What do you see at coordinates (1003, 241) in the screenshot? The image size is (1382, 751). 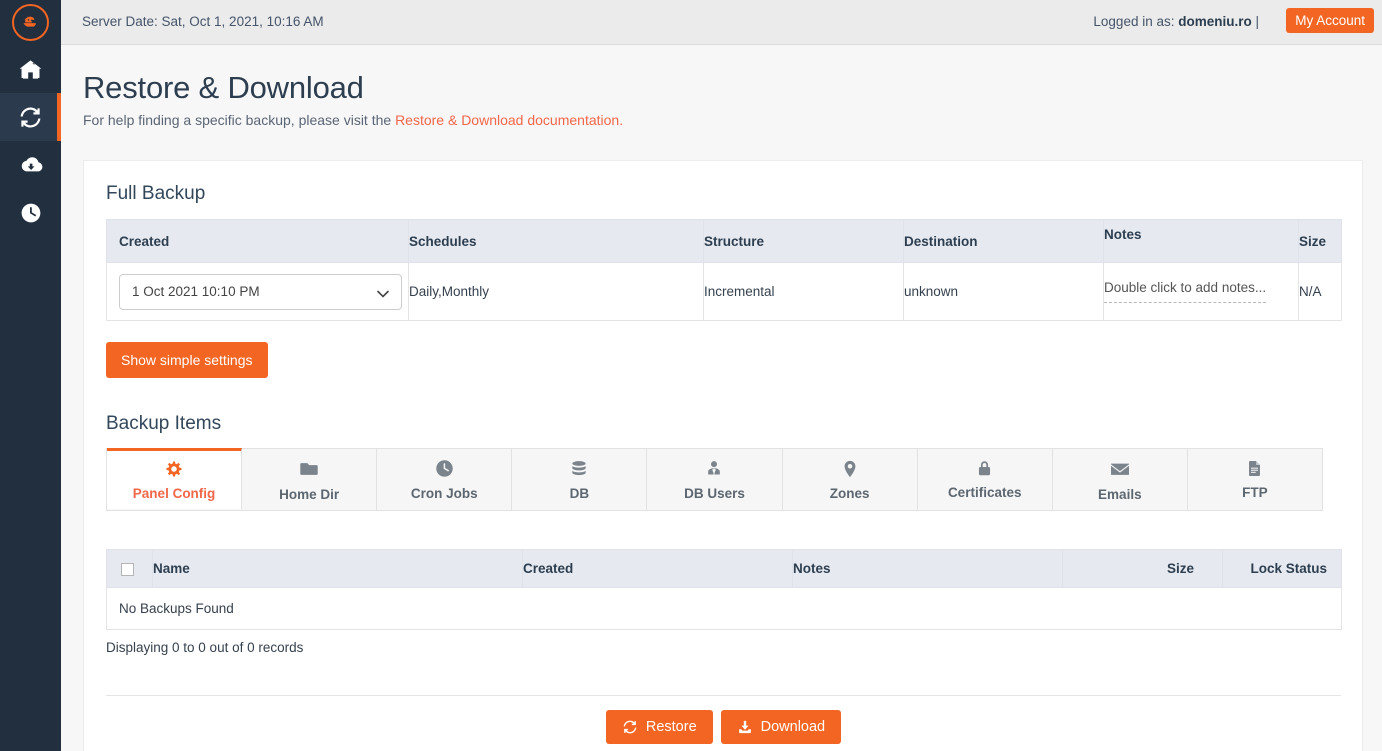 I see `column-destination: Destination` at bounding box center [1003, 241].